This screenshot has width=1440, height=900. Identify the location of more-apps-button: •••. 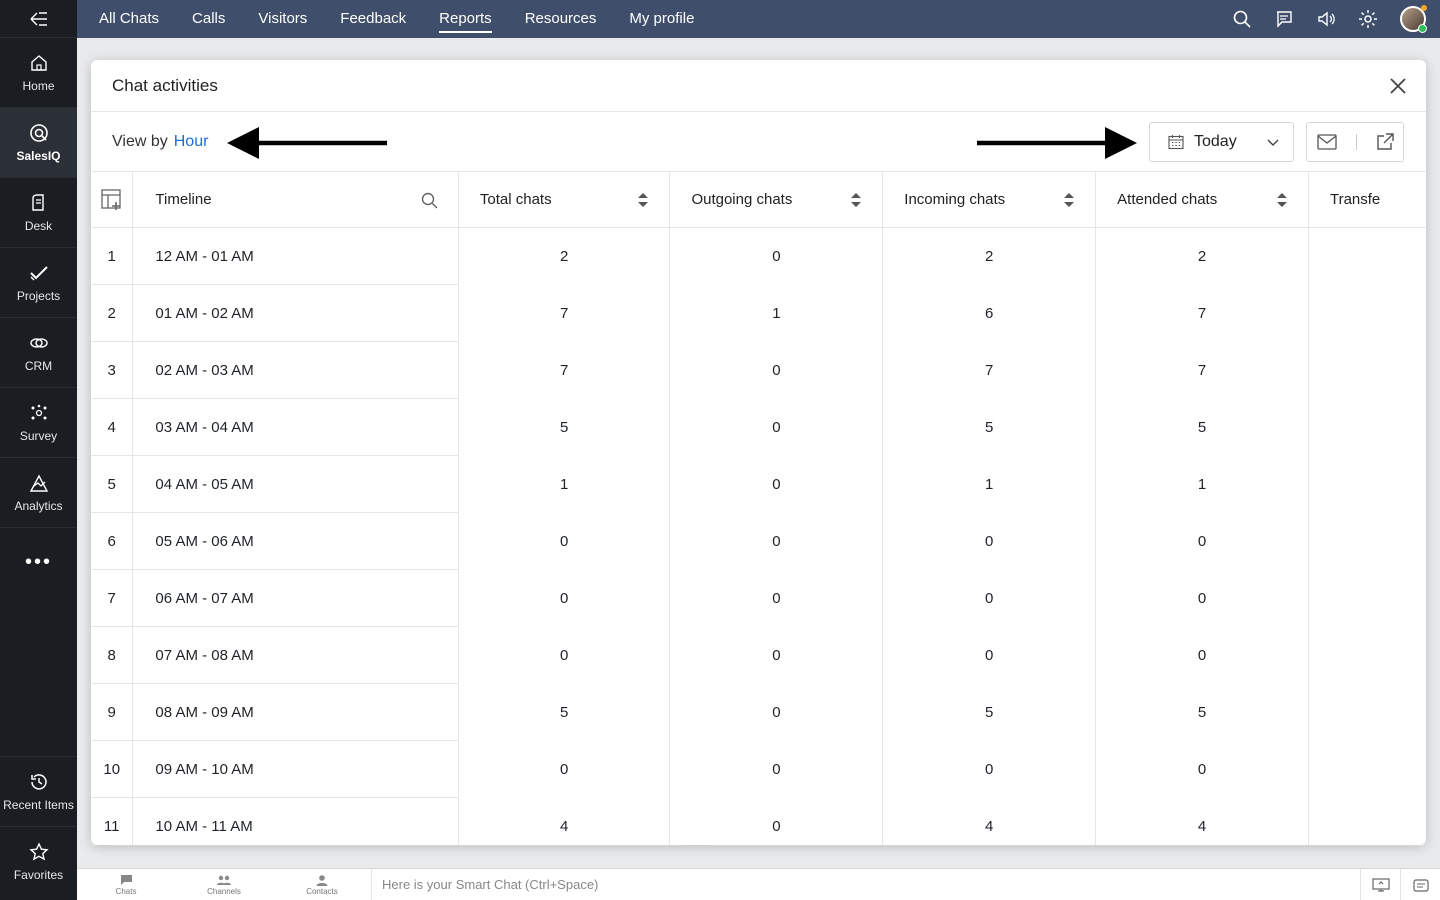
(38, 562).